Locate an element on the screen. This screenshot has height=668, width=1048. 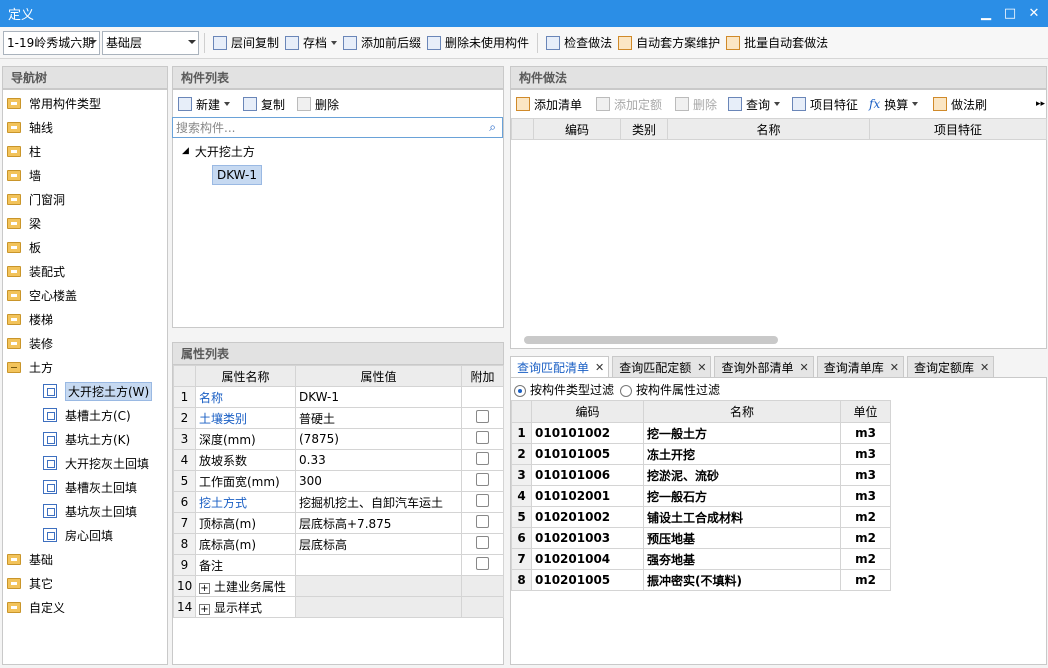
tab-match-quota: 查询匹配定额 ✕ is located at coordinates (662, 367).